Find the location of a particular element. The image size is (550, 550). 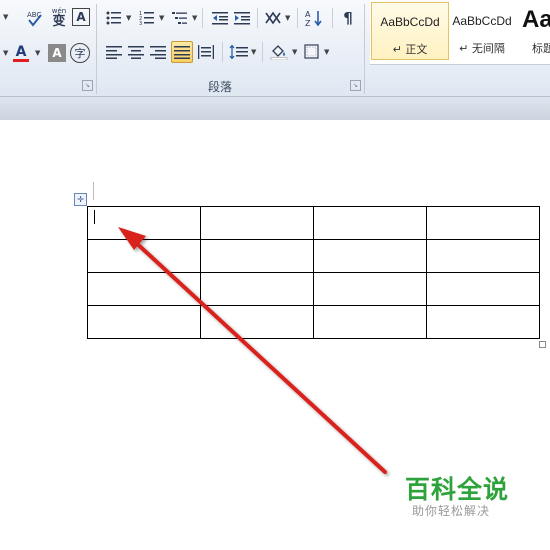

watermark-subtitle: 助你轻松解决 is located at coordinates (451, 511).